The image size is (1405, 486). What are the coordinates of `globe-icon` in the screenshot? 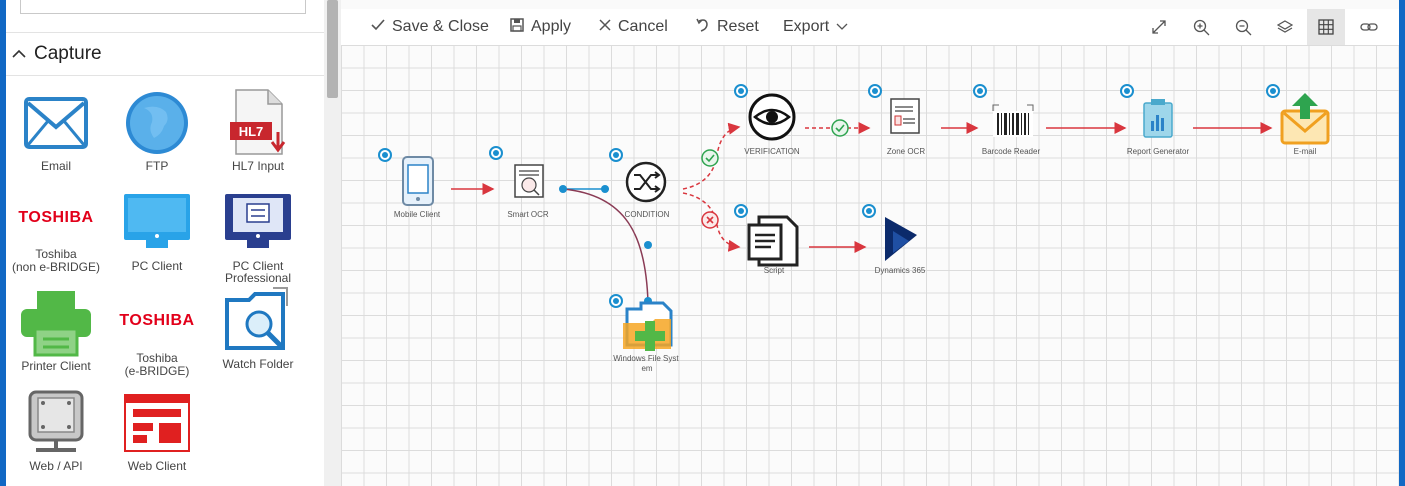 It's located at (157, 123).